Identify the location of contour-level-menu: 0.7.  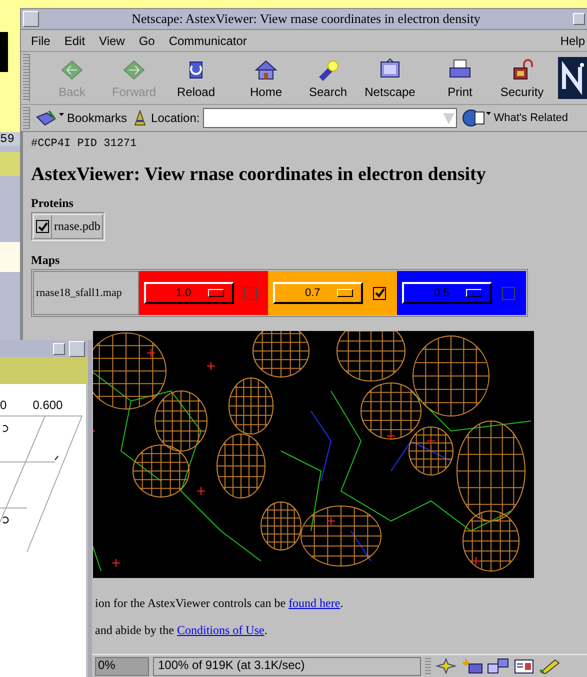
(318, 293).